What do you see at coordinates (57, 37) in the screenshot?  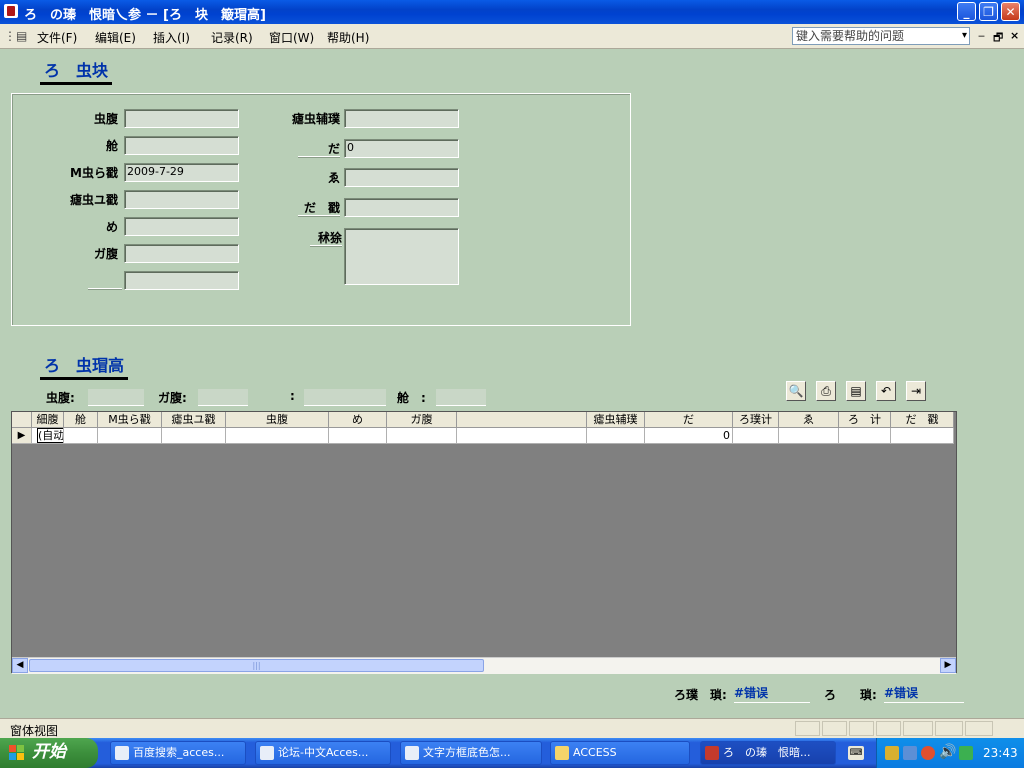 I see `menu-file: 文件(F)` at bounding box center [57, 37].